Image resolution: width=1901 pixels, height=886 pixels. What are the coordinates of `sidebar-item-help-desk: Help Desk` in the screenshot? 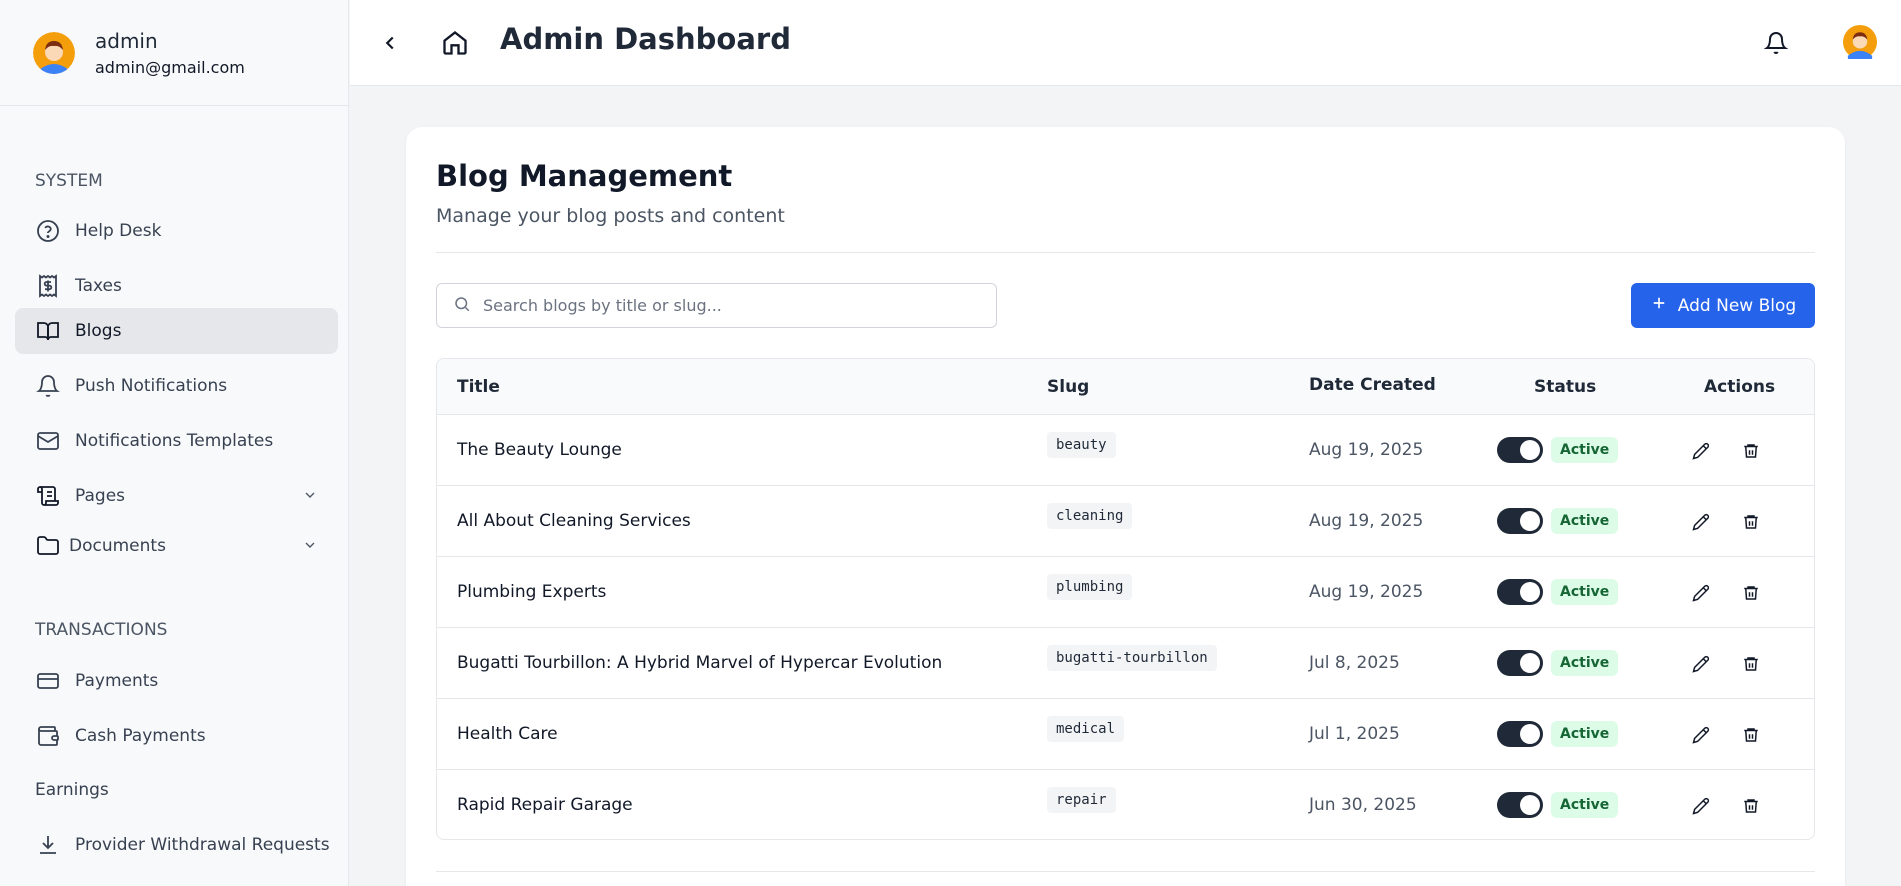 It's located at (176, 231).